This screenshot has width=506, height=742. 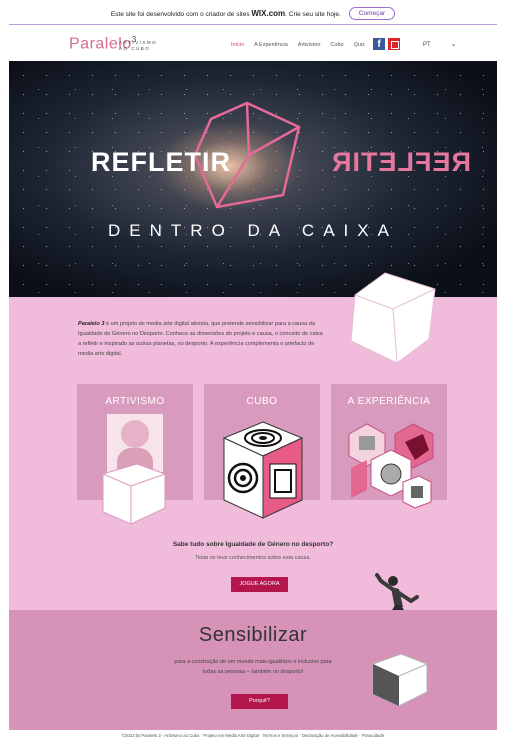 What do you see at coordinates (389, 401) in the screenshot?
I see `card-title: A EXPERIÊNCIA` at bounding box center [389, 401].